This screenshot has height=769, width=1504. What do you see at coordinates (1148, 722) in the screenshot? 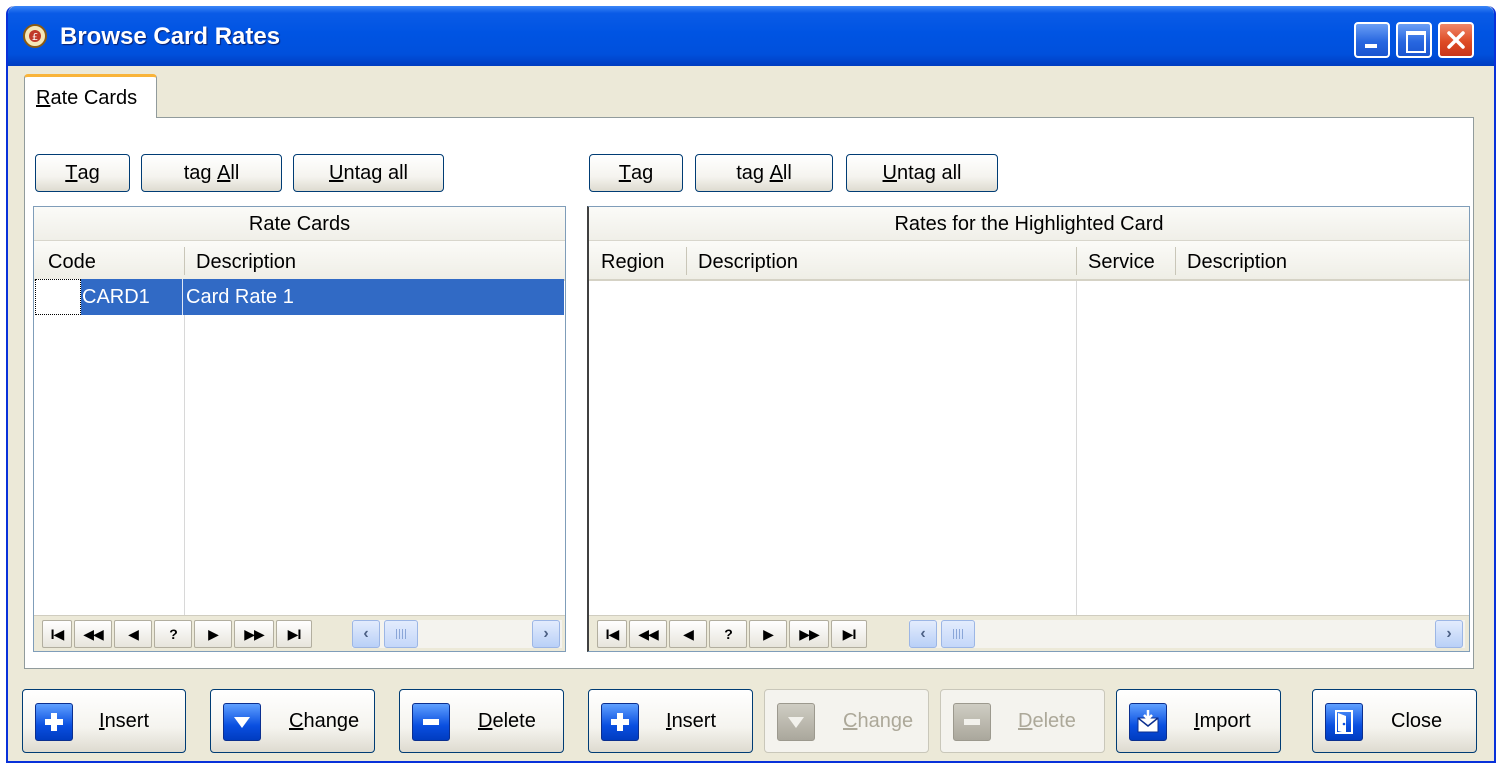
I see `import-envelope-icon` at bounding box center [1148, 722].